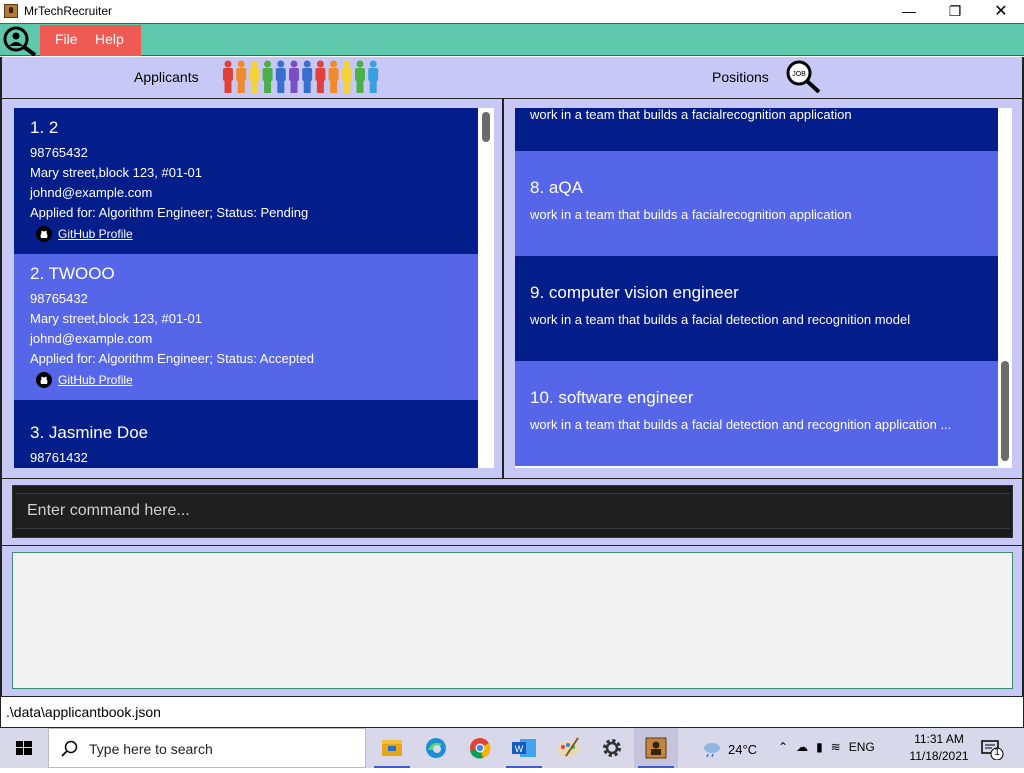 The height and width of the screenshot is (773, 1024). What do you see at coordinates (992, 749) in the screenshot?
I see `notification-icon: 1` at bounding box center [992, 749].